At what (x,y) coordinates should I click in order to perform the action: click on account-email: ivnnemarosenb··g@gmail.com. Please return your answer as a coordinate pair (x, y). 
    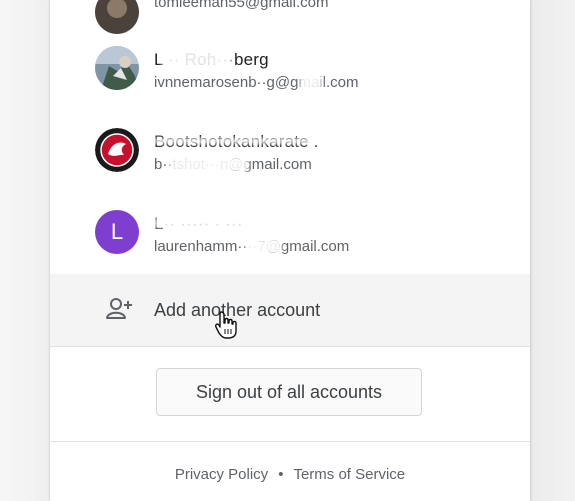
    Looking at the image, I should click on (256, 82).